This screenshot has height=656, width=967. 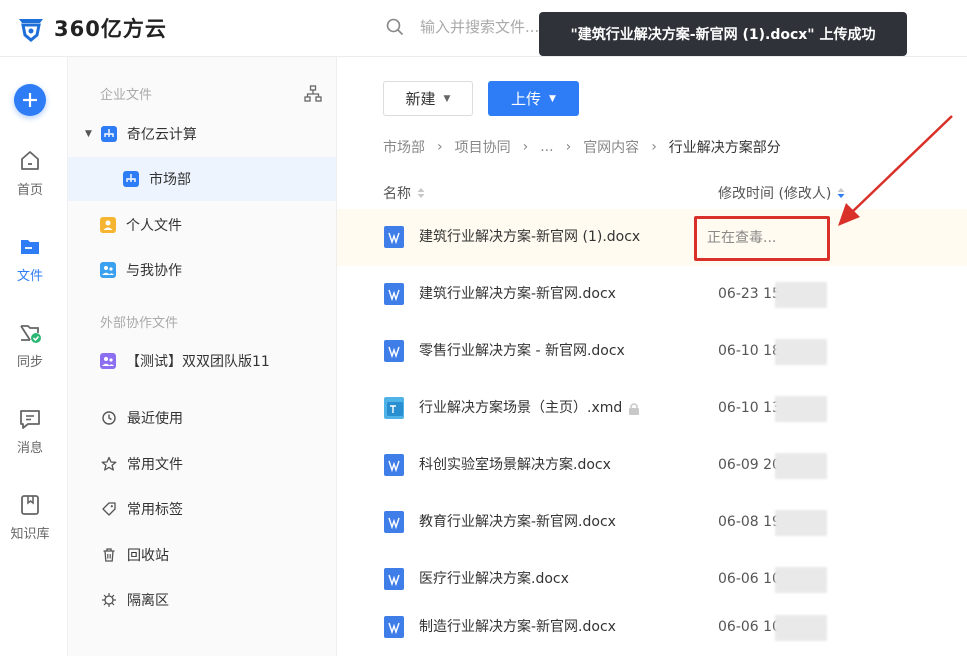 What do you see at coordinates (30, 505) in the screenshot?
I see `knowledge-icon` at bounding box center [30, 505].